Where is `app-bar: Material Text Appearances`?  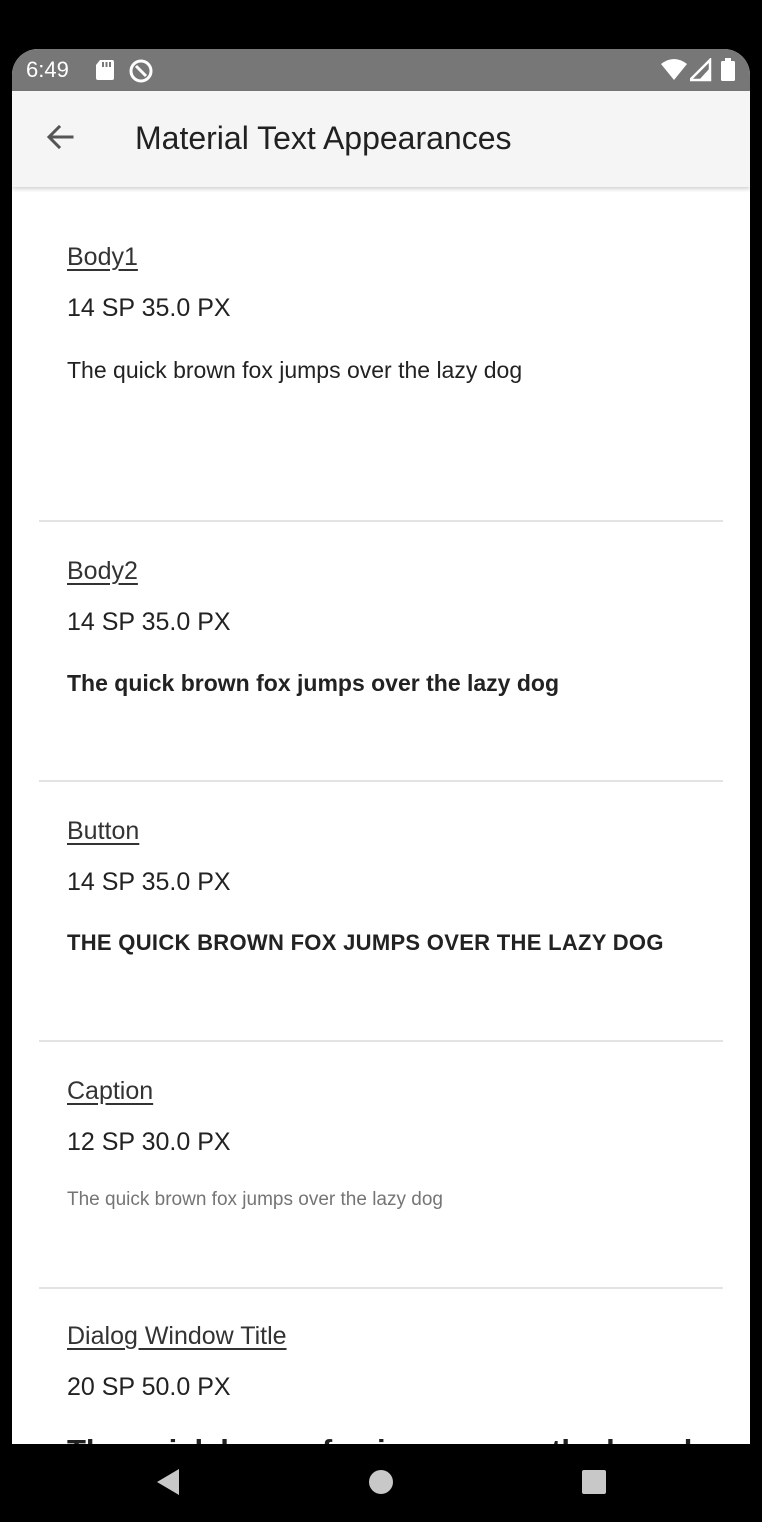 app-bar: Material Text Appearances is located at coordinates (381, 139).